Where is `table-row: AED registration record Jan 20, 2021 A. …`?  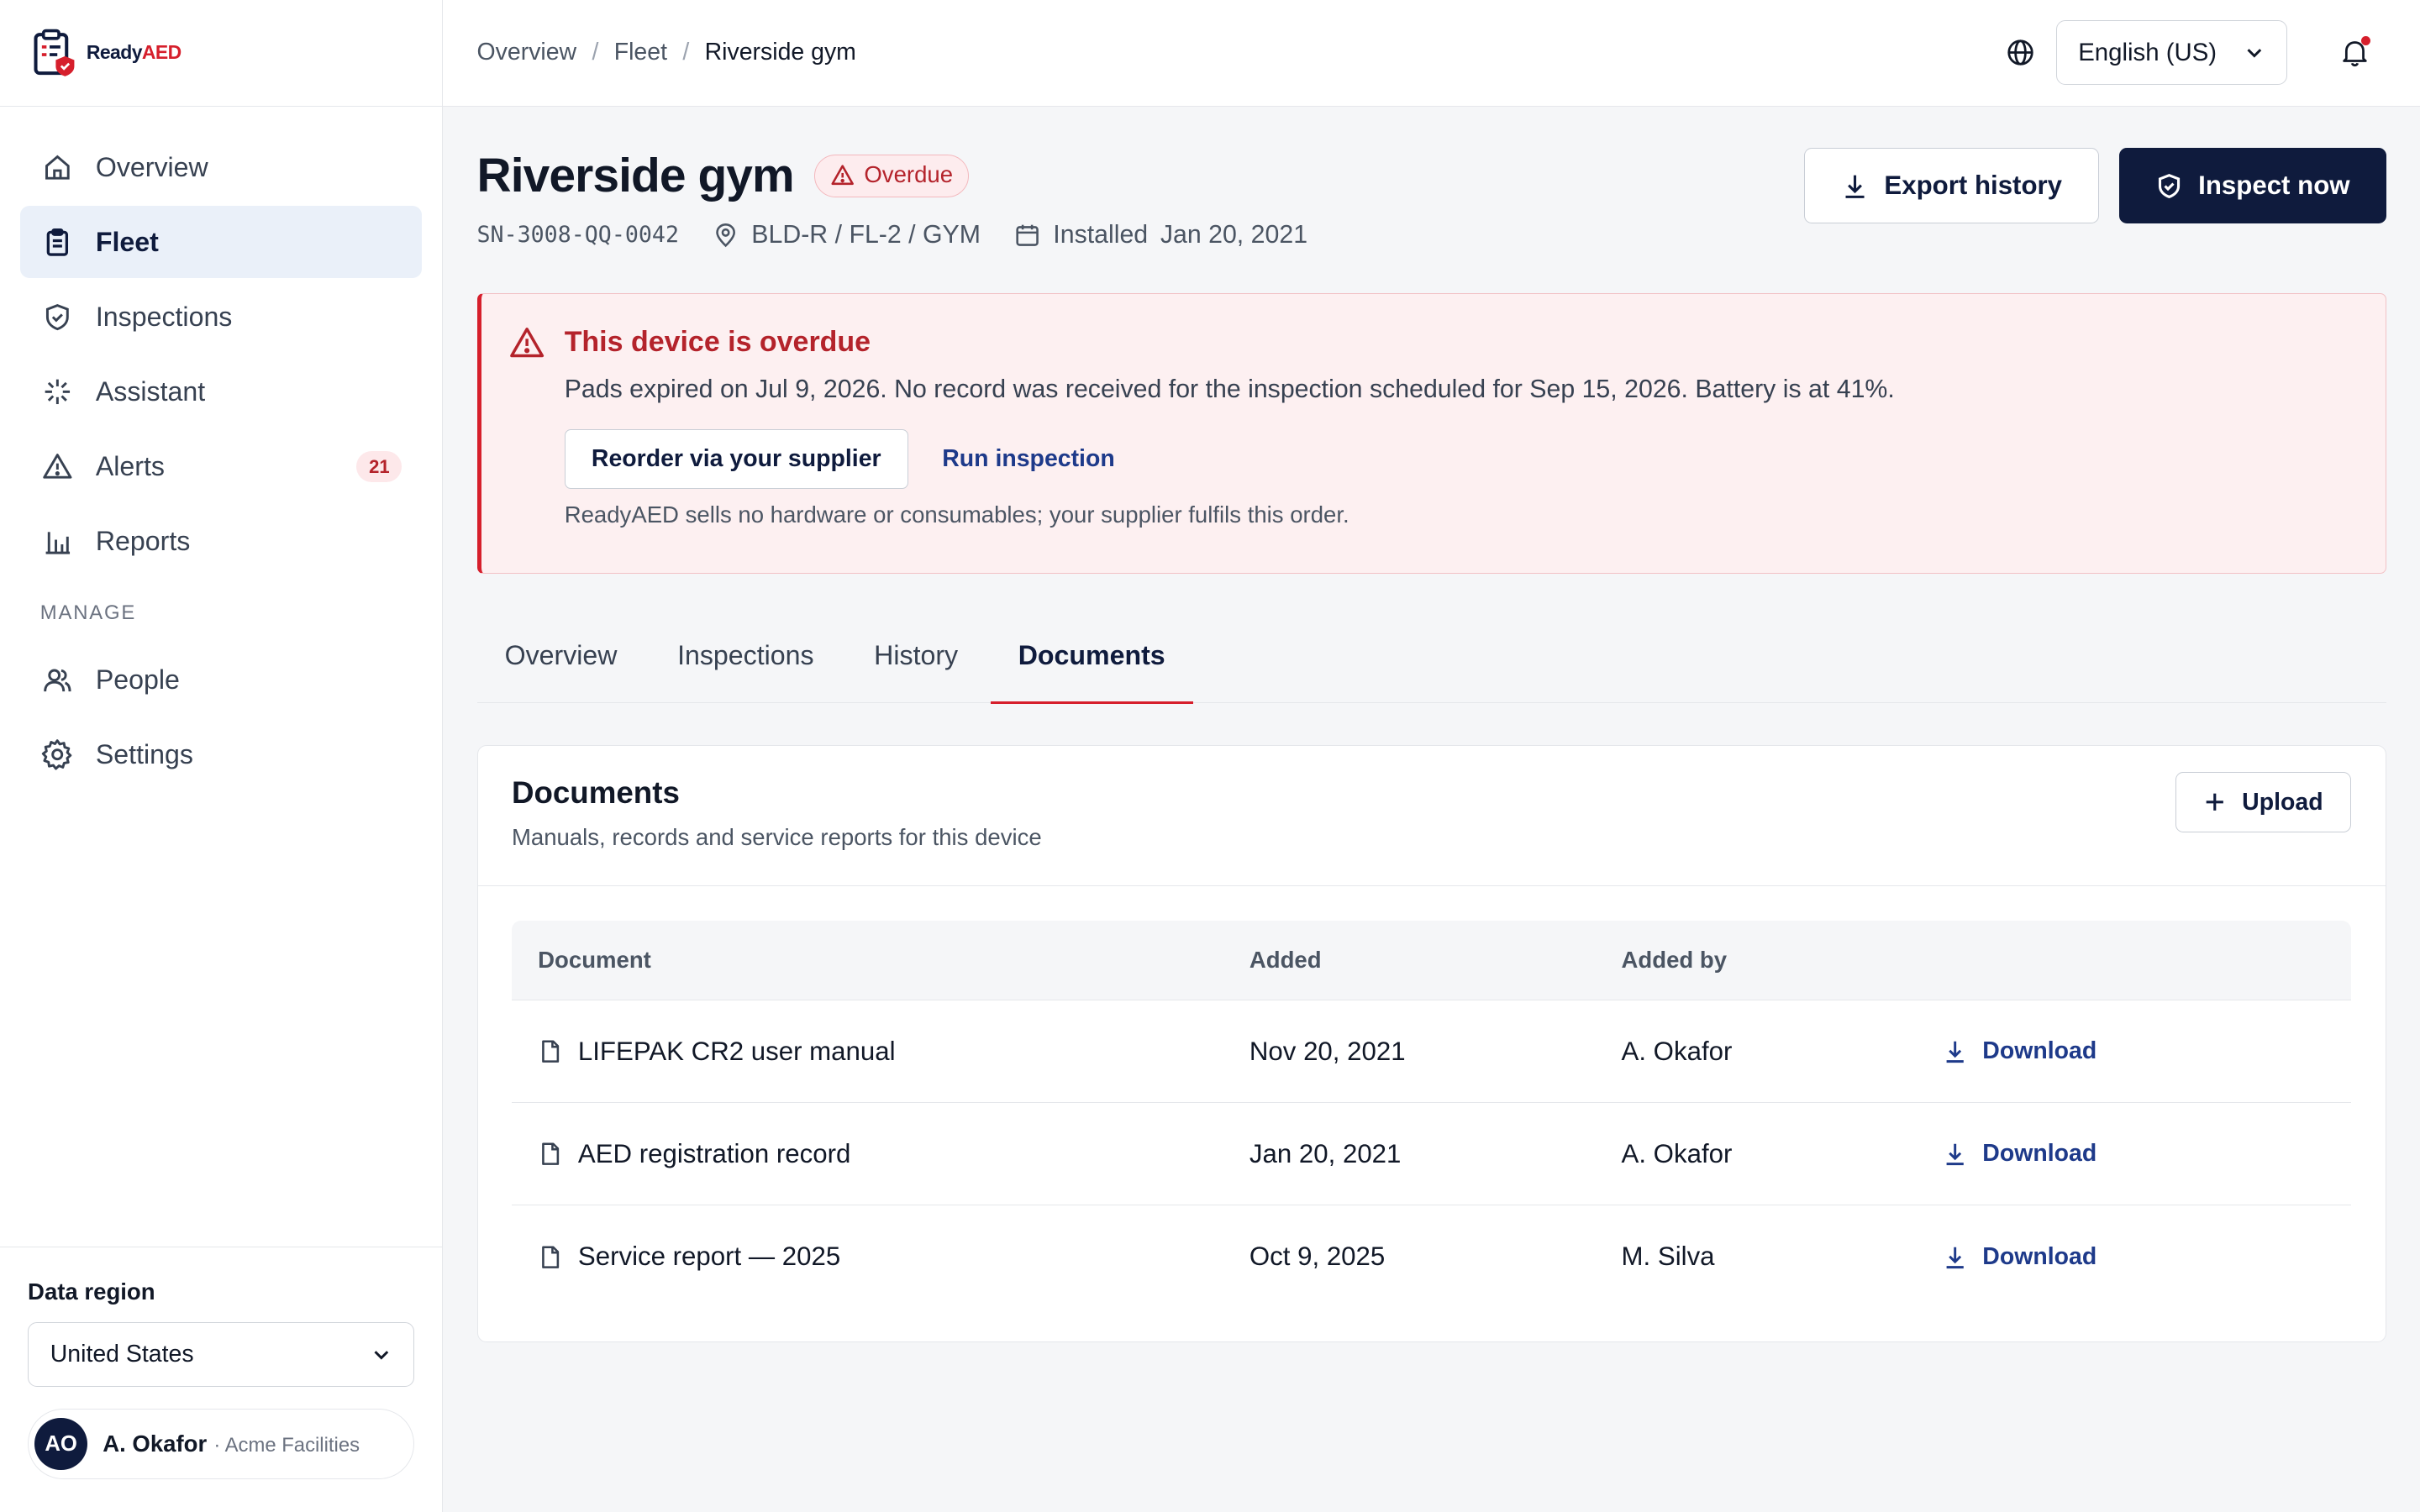
table-row: AED registration record Jan 20, 2021 A. … is located at coordinates (1432, 1154).